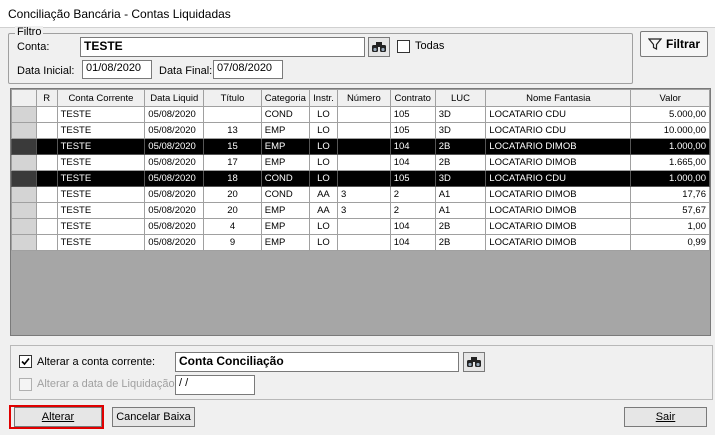 Image resolution: width=715 pixels, height=435 pixels. I want to click on conta-conciliacao-search-button, so click(474, 362).